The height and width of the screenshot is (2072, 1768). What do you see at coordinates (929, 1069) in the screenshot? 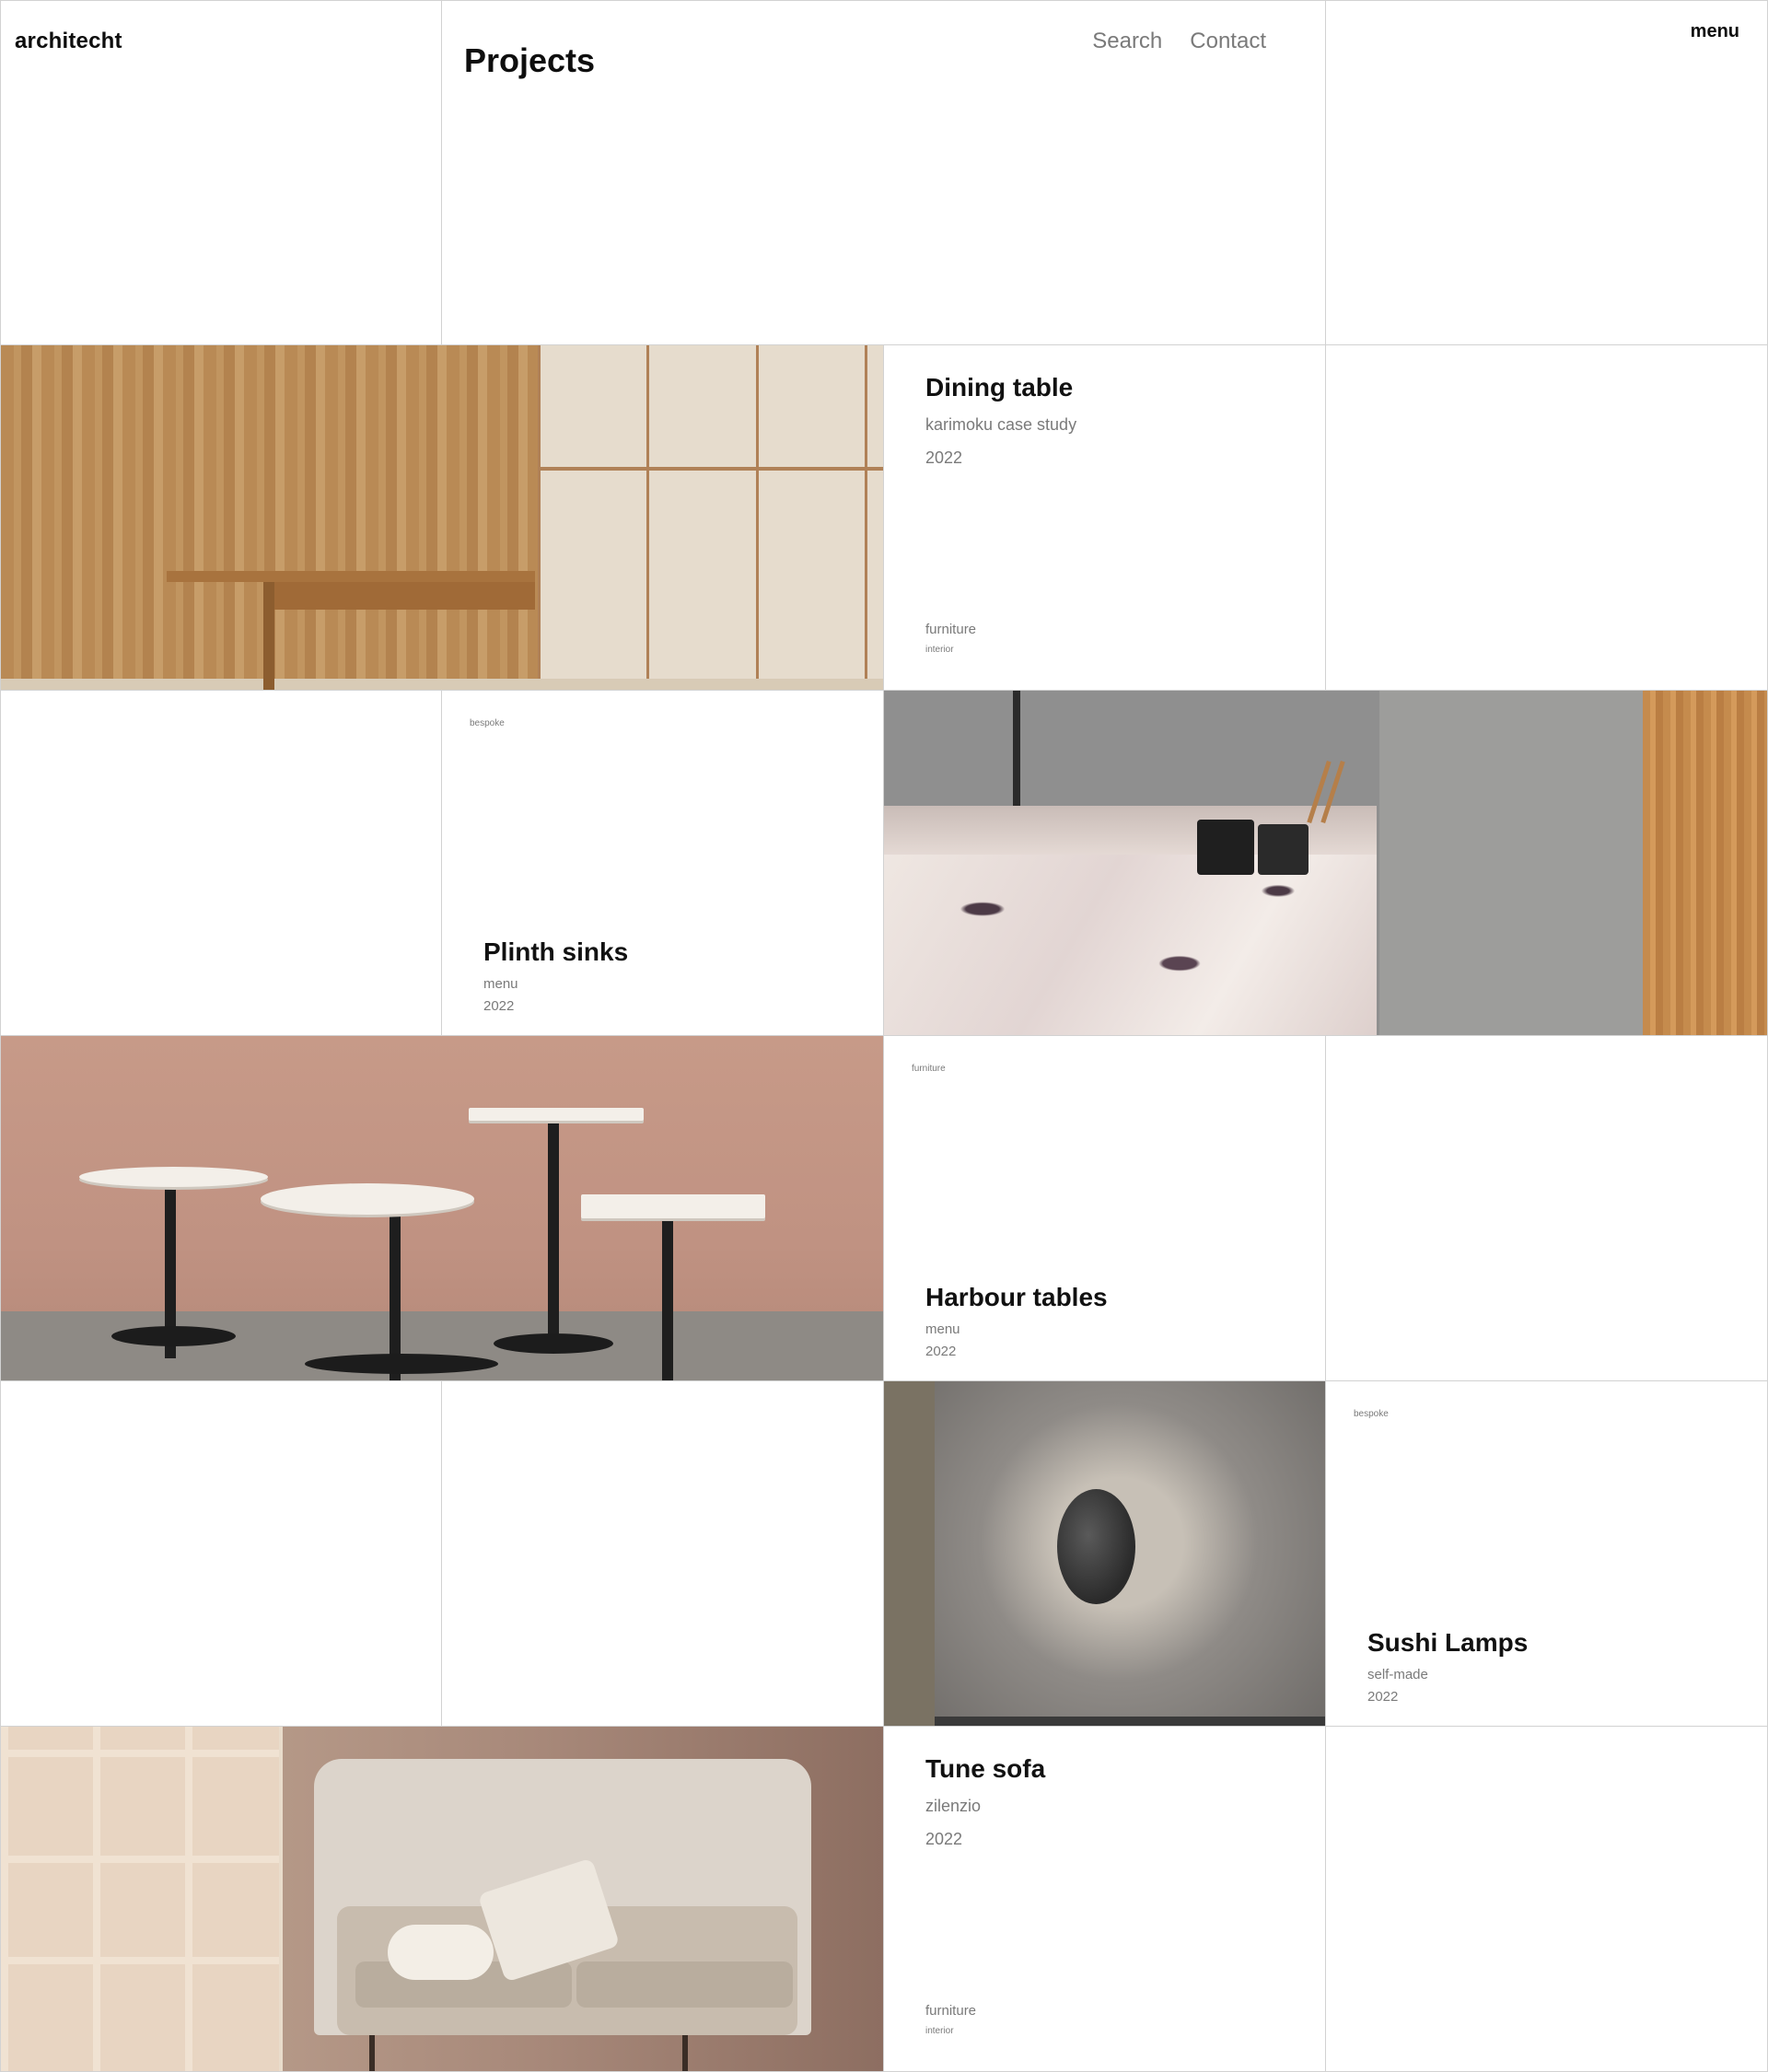
I see `project-tag: furniture` at bounding box center [929, 1069].